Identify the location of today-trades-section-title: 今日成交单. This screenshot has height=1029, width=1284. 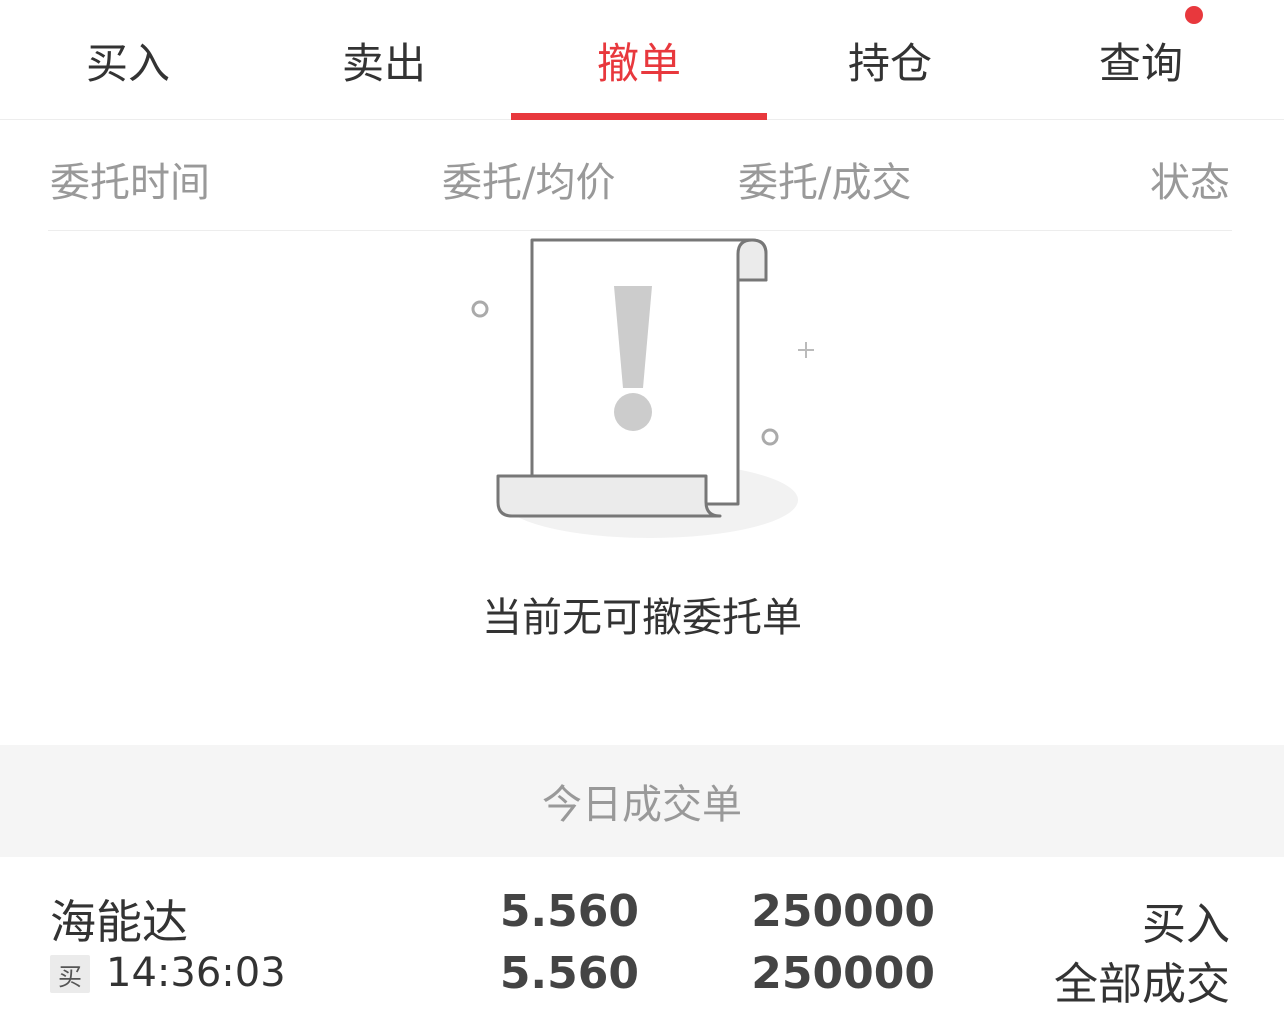
(642, 801).